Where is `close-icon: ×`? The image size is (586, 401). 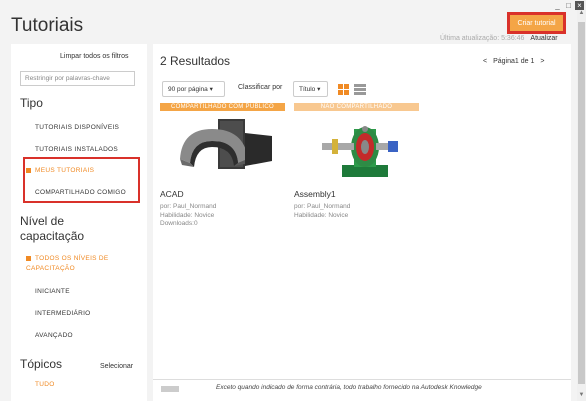 close-icon: × is located at coordinates (579, 5).